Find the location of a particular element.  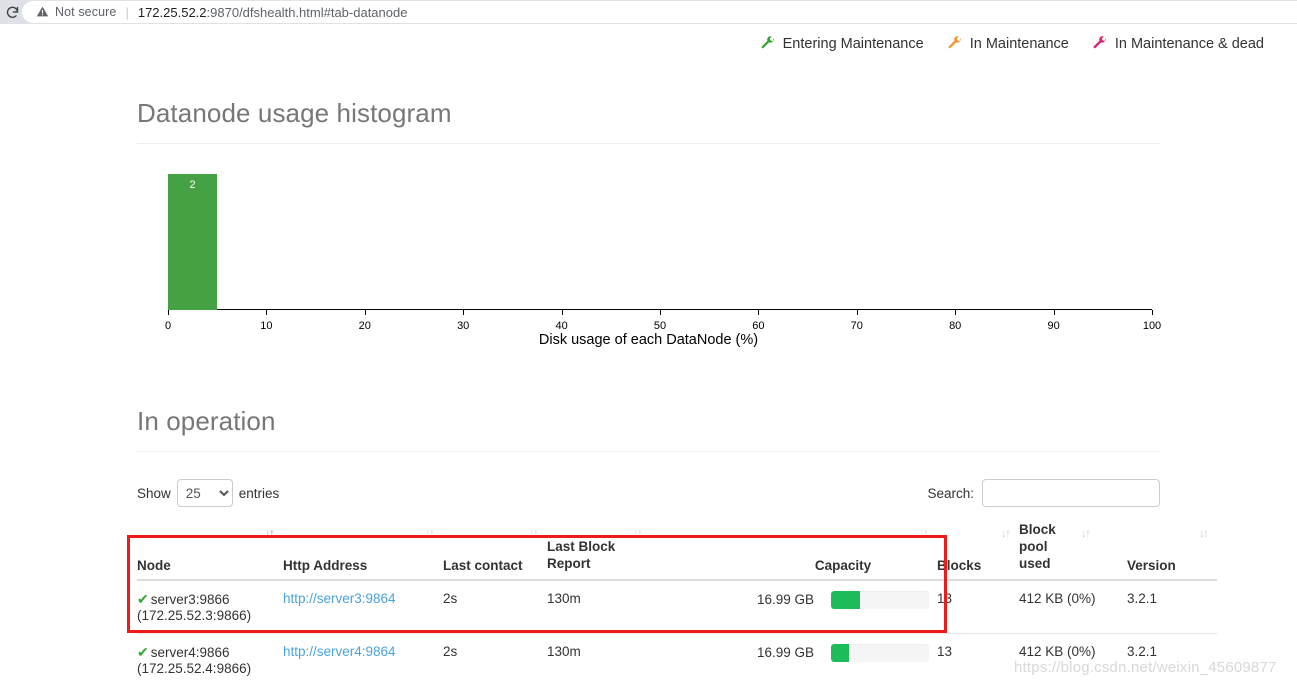

node-ip-address: (172.25.52.3:9866) is located at coordinates (194, 615).